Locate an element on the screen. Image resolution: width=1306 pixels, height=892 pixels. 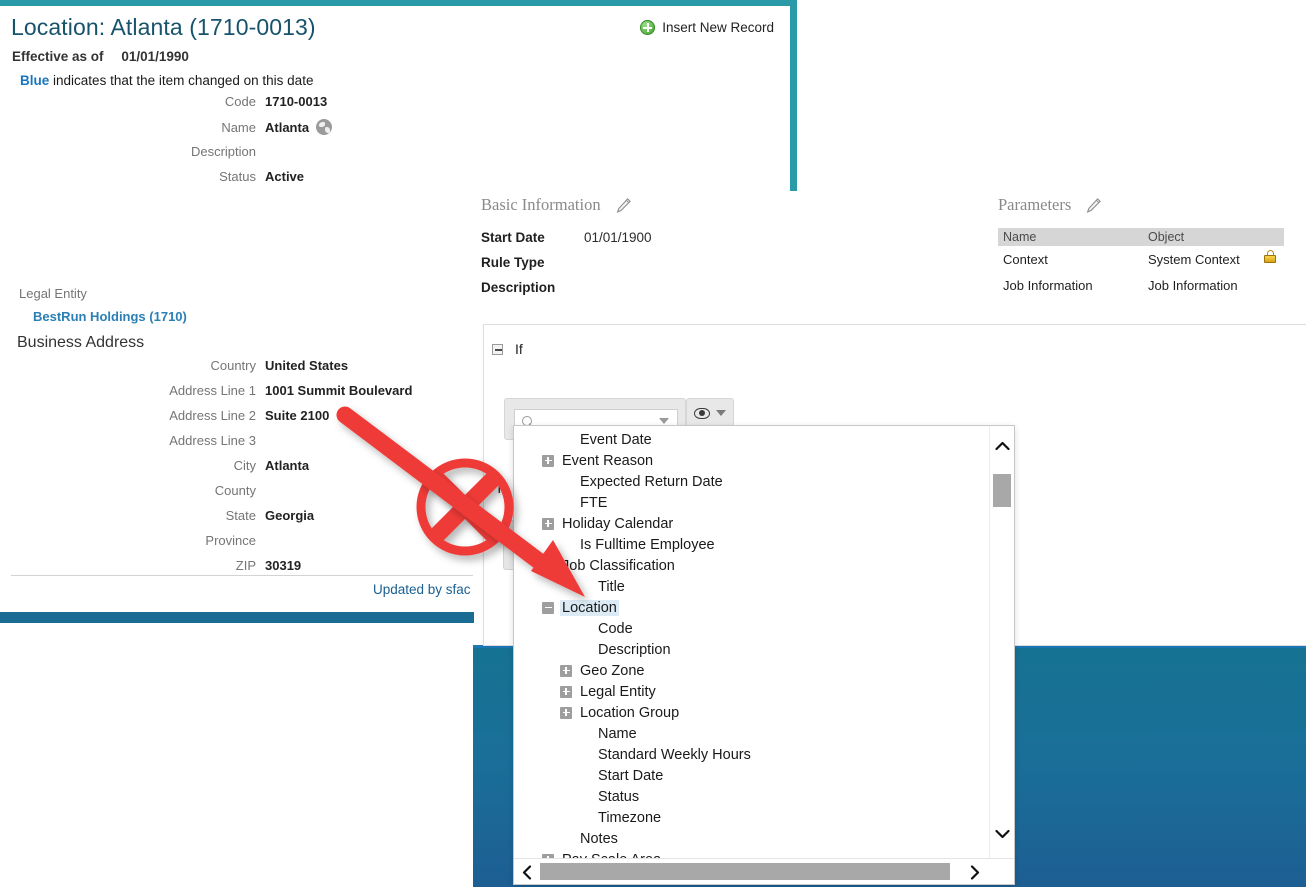
basic-info-key: Rule Type is located at coordinates (513, 262).